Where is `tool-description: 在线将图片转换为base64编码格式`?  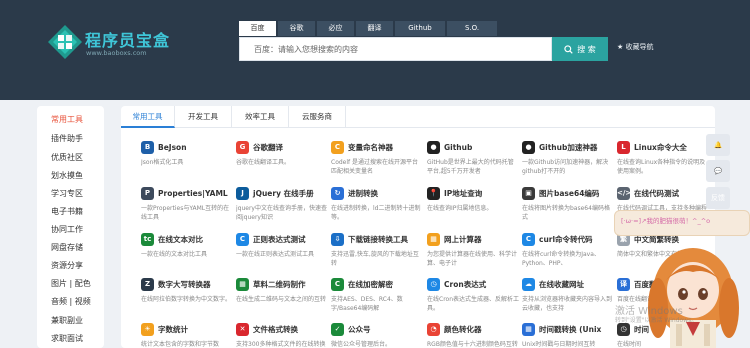 tool-description: 在线将图片转换为base64编码格式 is located at coordinates (566, 213).